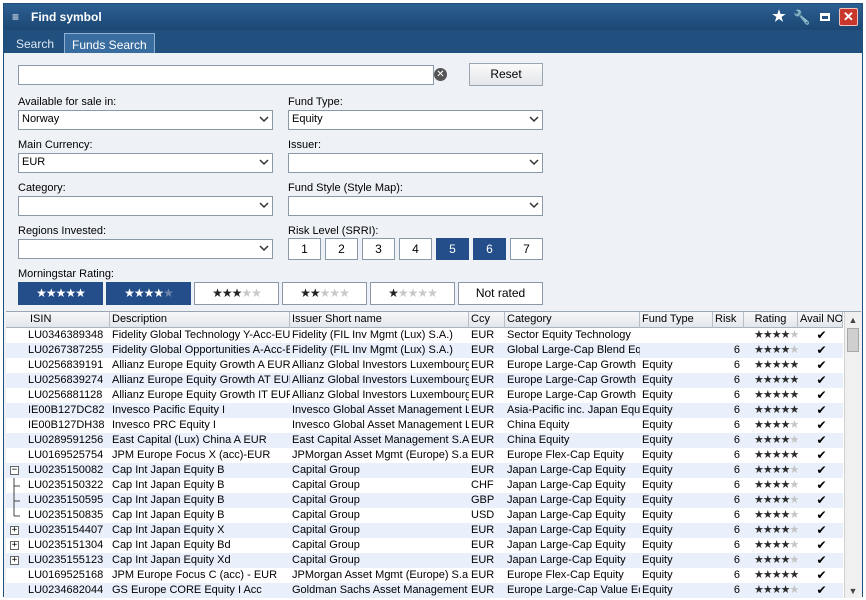 The height and width of the screenshot is (600, 866). Describe the element at coordinates (779, 17) in the screenshot. I see `star-icon: ★` at that location.